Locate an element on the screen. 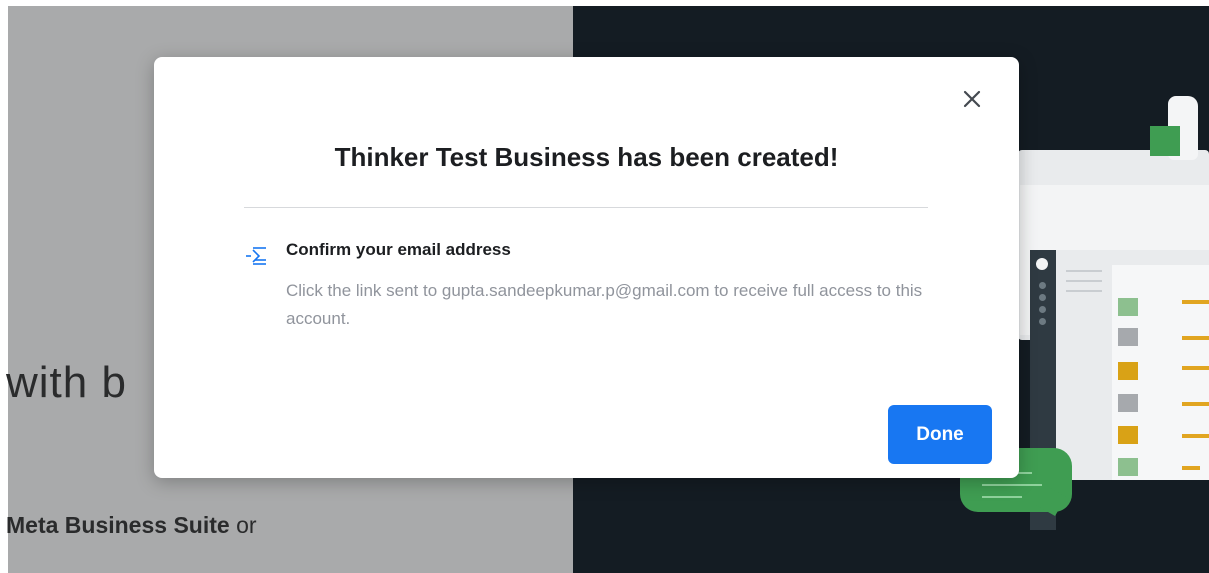  top-edge is located at coordinates (608, 3).